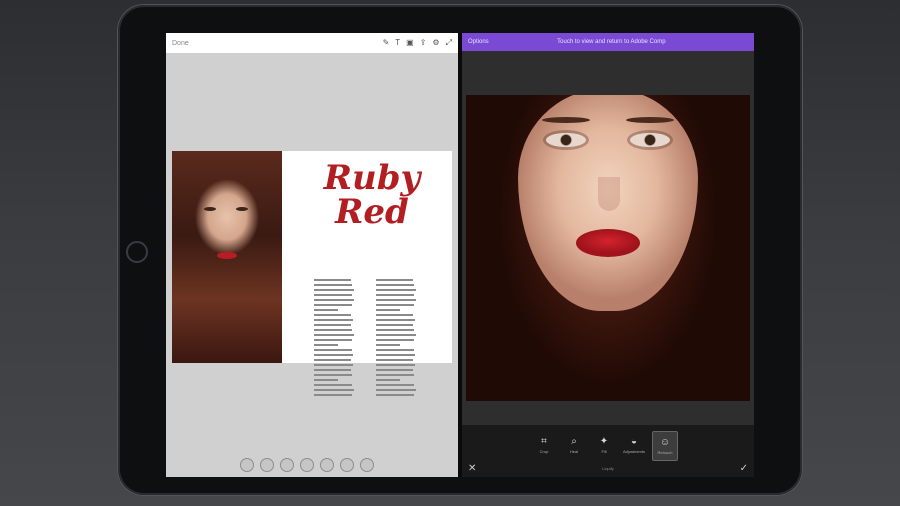 The image size is (900, 506). I want to click on right-brow-shape, so click(650, 120).